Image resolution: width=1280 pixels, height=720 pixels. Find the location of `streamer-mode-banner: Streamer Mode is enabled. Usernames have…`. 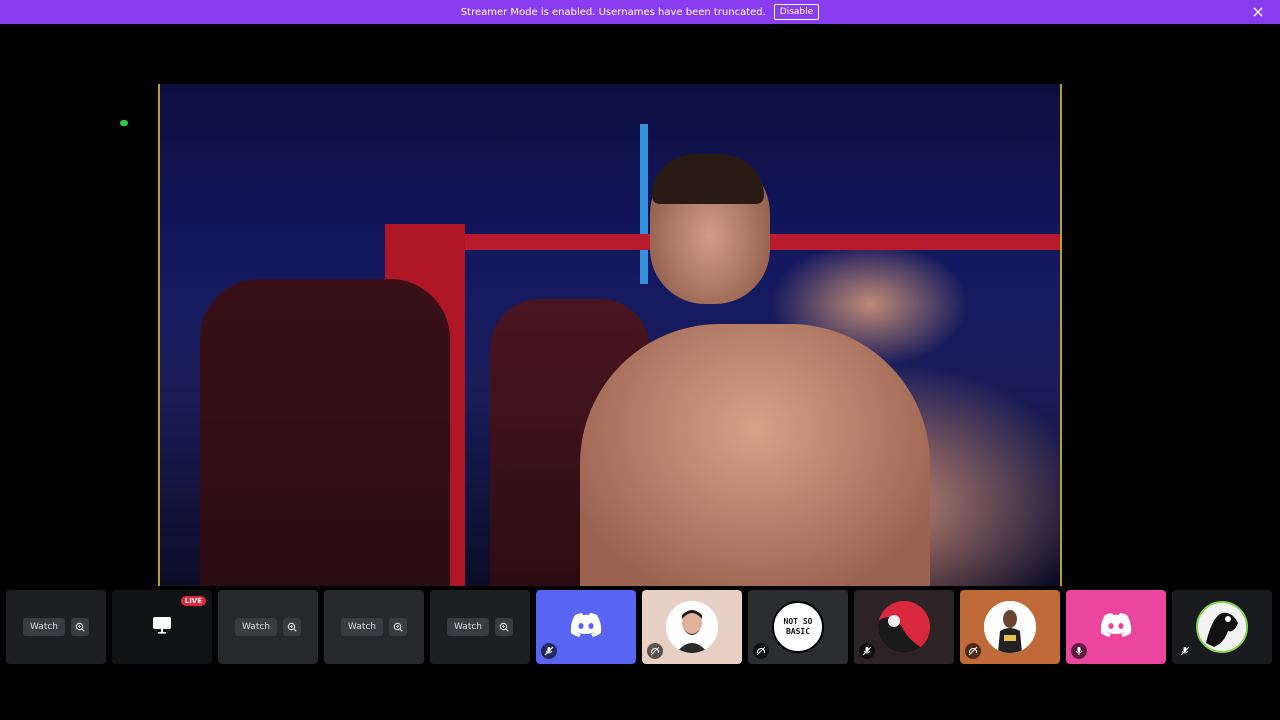

streamer-mode-banner: Streamer Mode is enabled. Usernames have… is located at coordinates (640, 12).